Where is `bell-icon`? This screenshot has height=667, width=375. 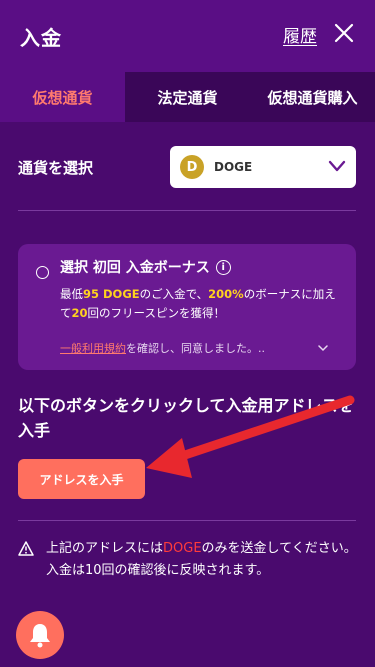 bell-icon is located at coordinates (40, 636).